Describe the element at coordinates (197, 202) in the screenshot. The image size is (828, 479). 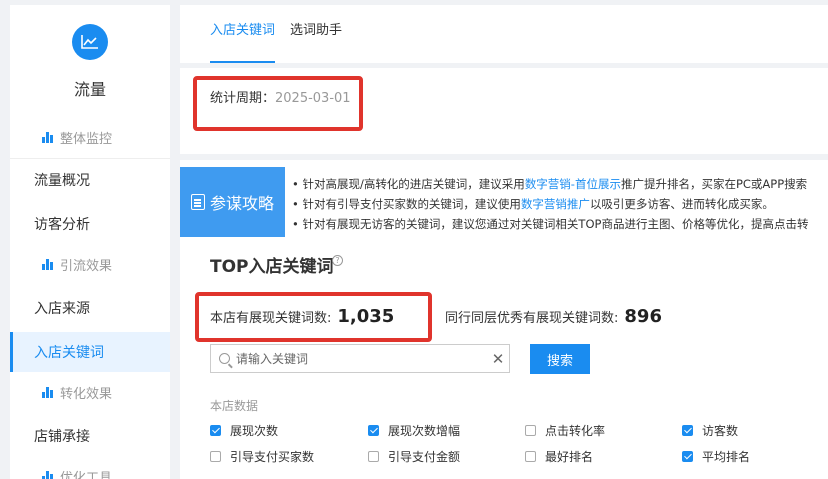
I see `document-edit-icon` at that location.